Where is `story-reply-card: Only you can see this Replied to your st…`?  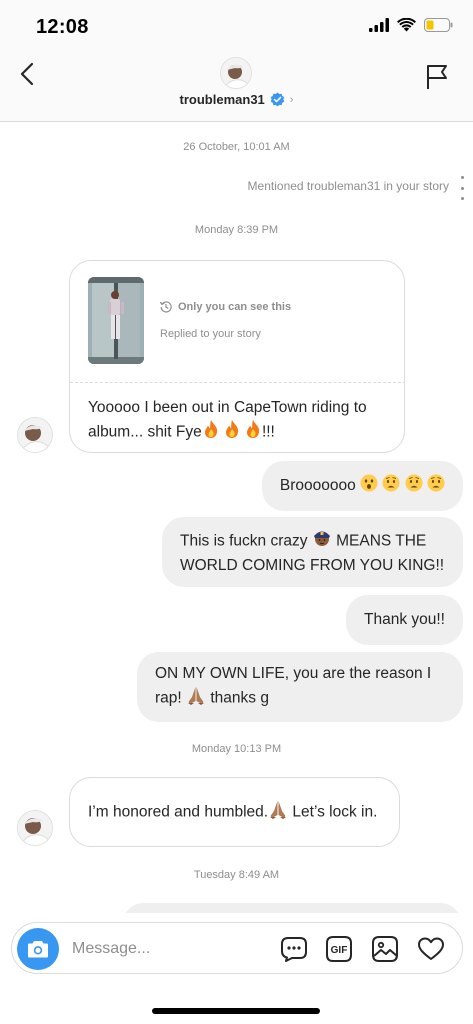
story-reply-card: Only you can see this Replied to your st… is located at coordinates (237, 356).